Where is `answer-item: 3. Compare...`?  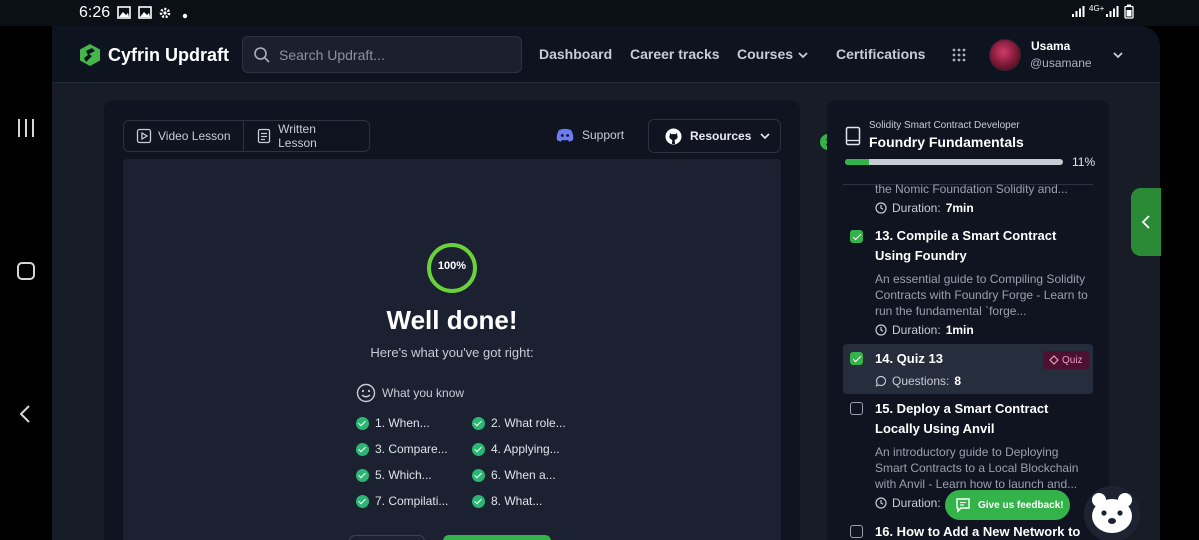 answer-item: 3. Compare... is located at coordinates (402, 449).